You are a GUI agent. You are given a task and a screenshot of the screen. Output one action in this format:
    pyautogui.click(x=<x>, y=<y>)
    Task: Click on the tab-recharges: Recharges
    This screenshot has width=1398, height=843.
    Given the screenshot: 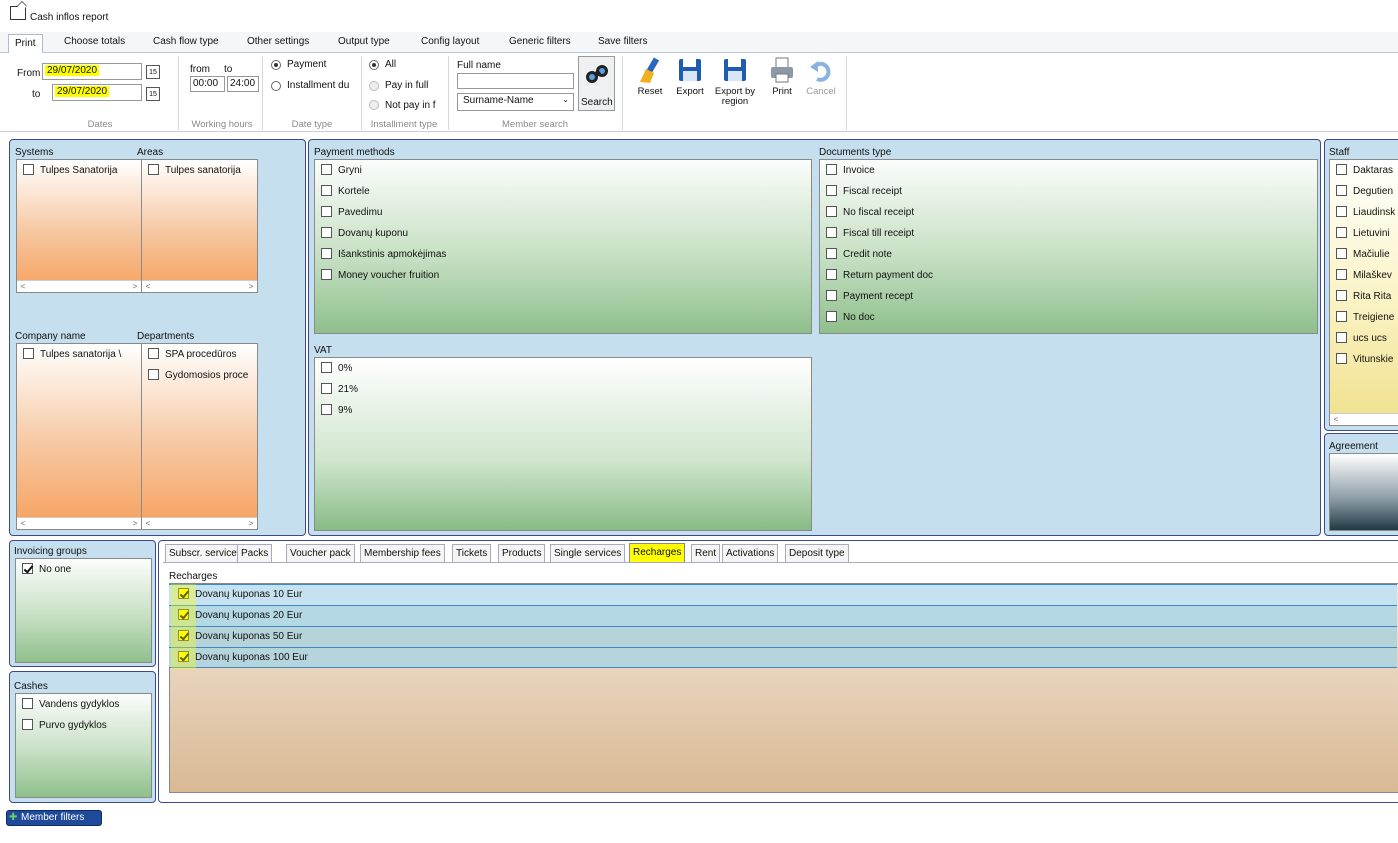 What is the action you would take?
    pyautogui.click(x=657, y=553)
    